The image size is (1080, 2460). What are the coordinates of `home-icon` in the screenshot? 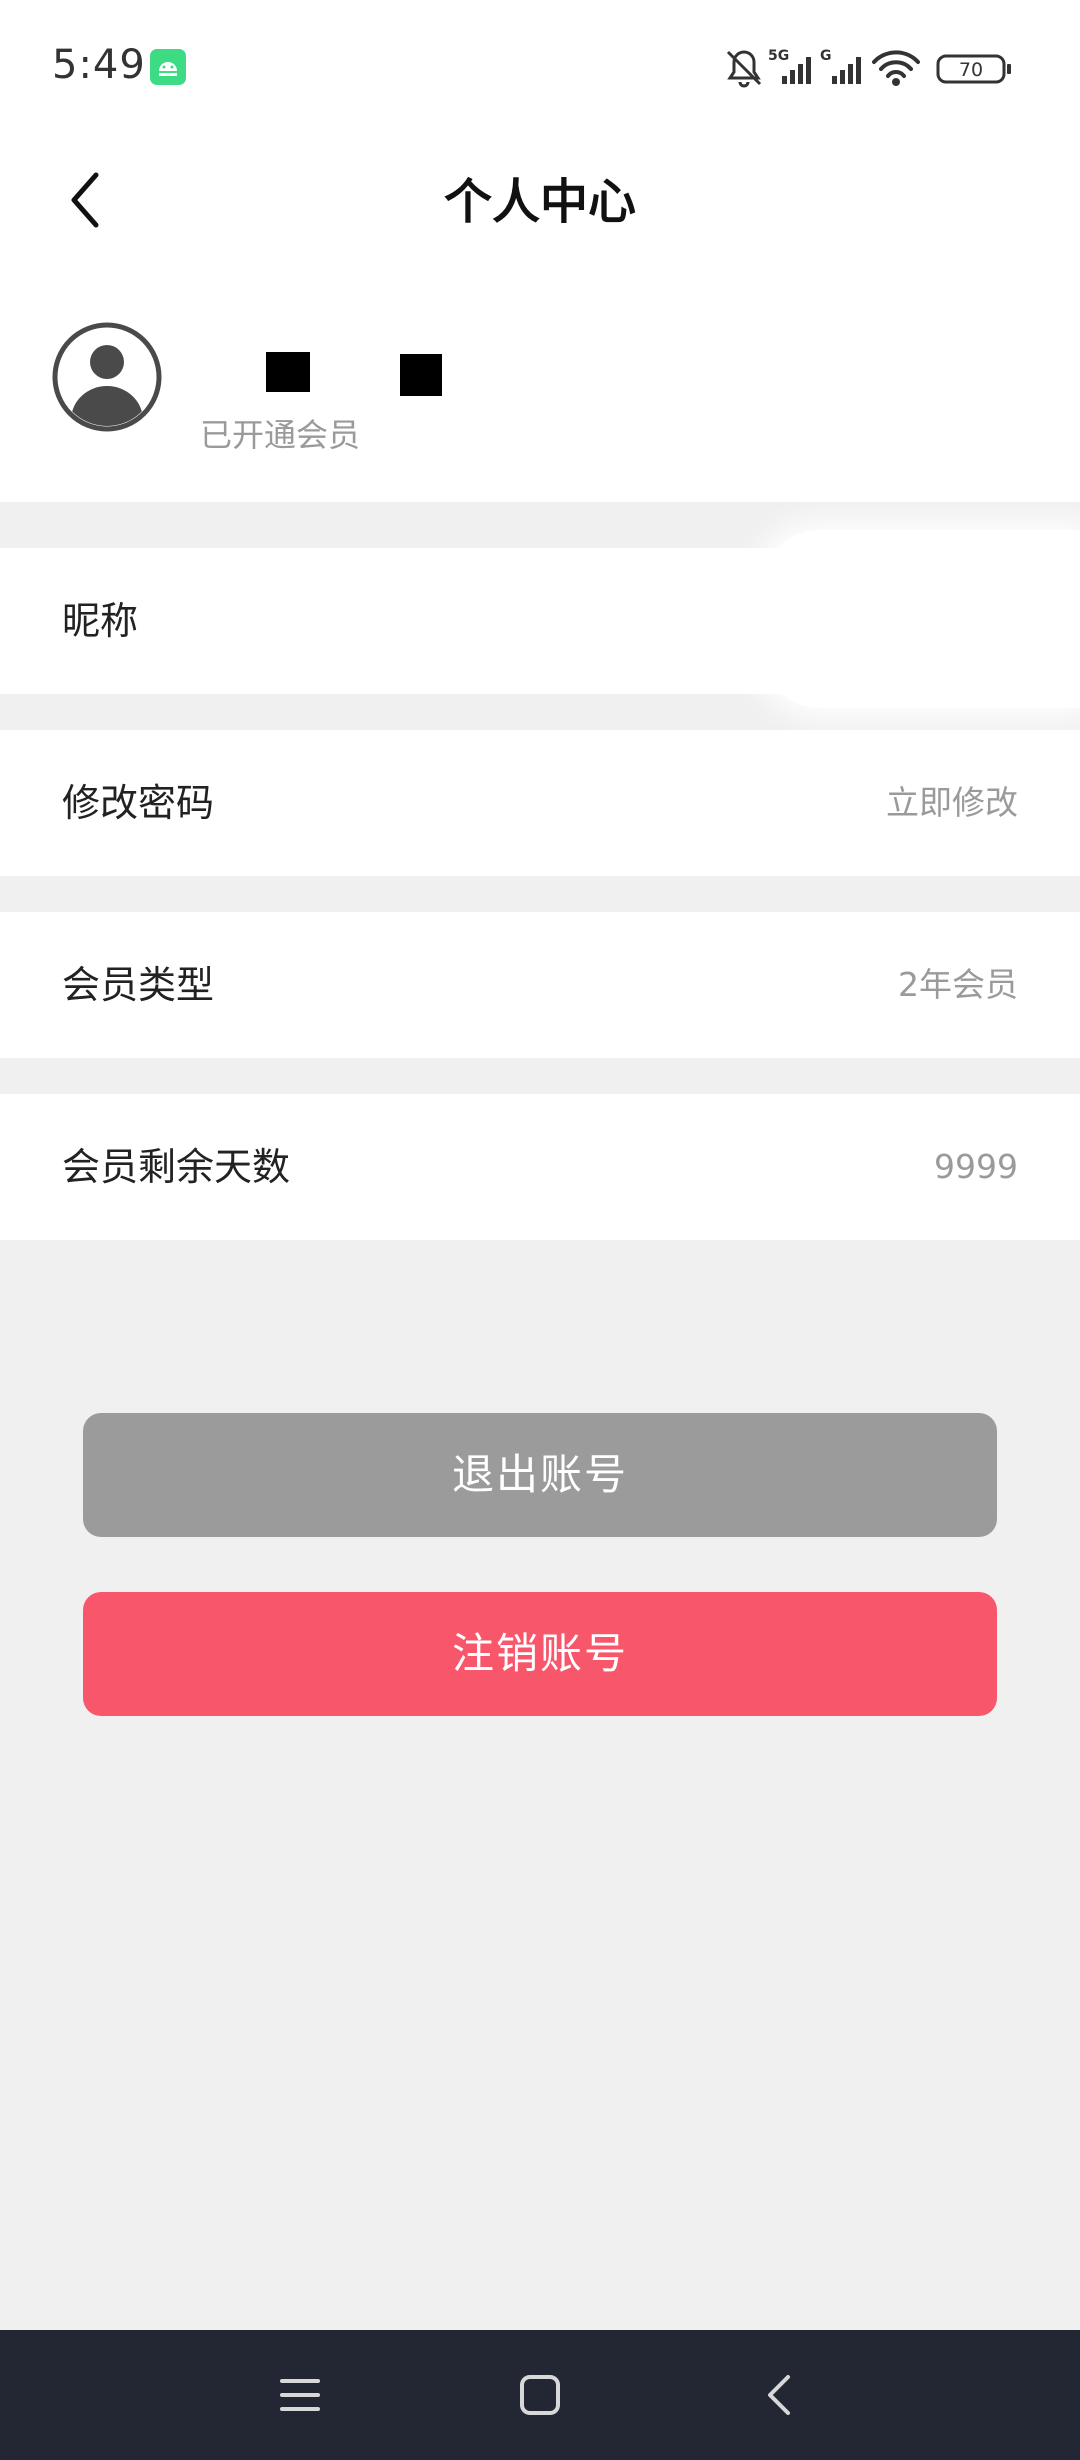 It's located at (540, 2395).